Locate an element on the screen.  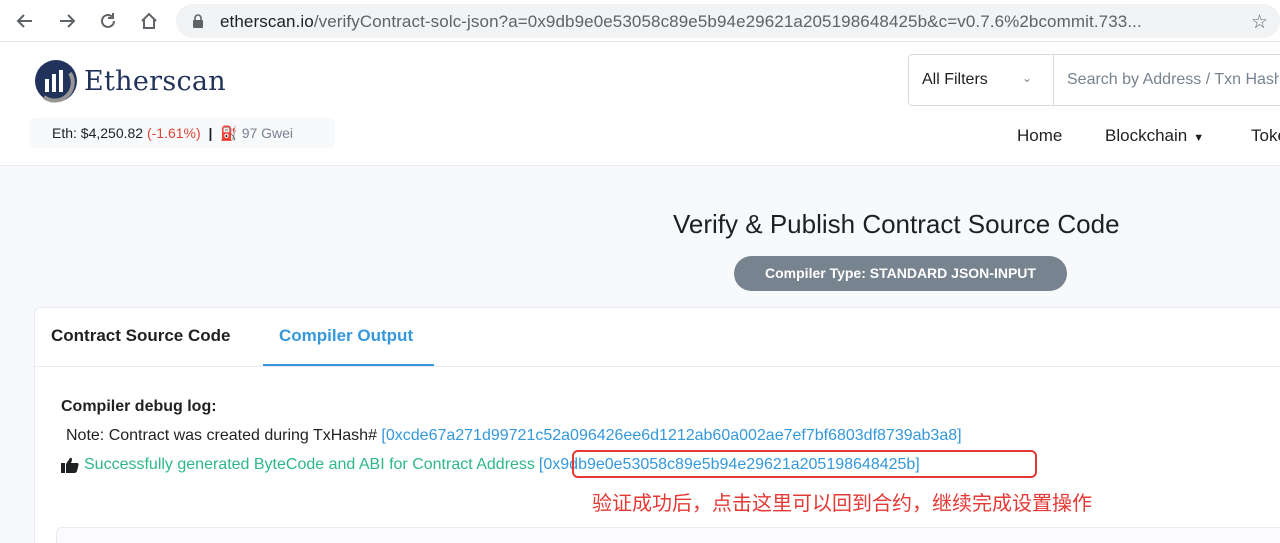
nav-tokens: Tokens is located at coordinates (1265, 136).